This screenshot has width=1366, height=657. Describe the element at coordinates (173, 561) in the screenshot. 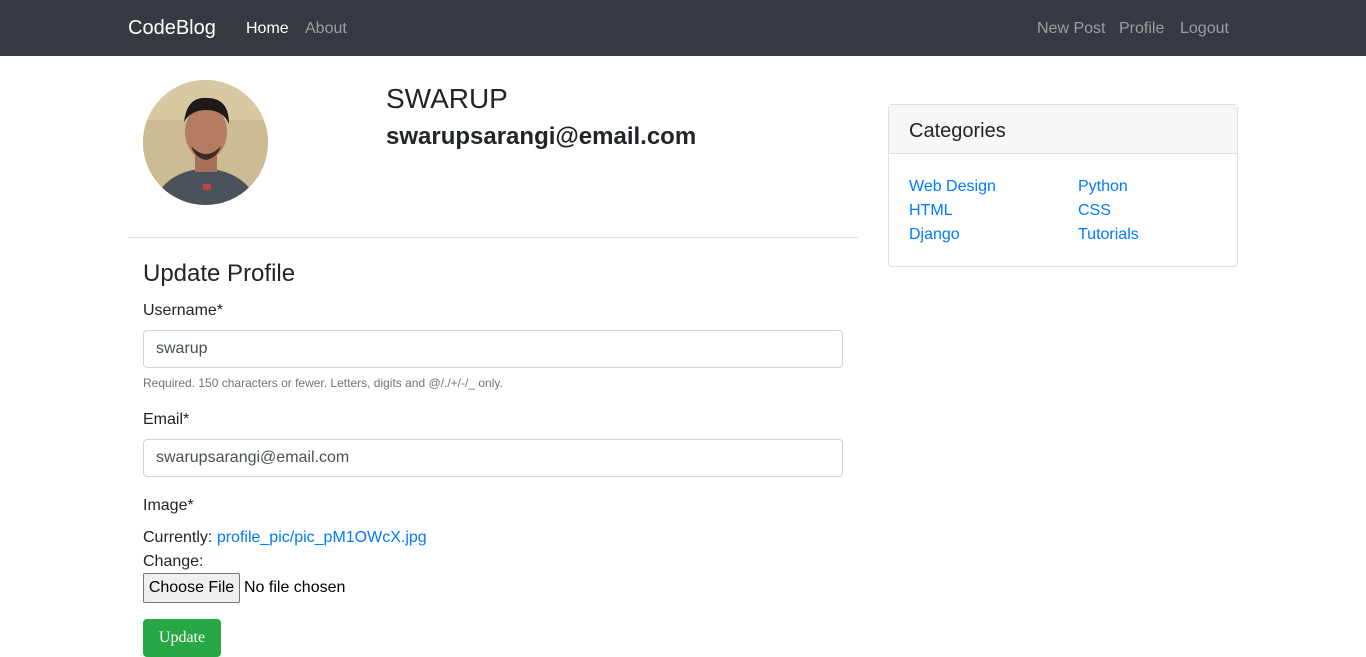

I see `change-label: Change:` at that location.